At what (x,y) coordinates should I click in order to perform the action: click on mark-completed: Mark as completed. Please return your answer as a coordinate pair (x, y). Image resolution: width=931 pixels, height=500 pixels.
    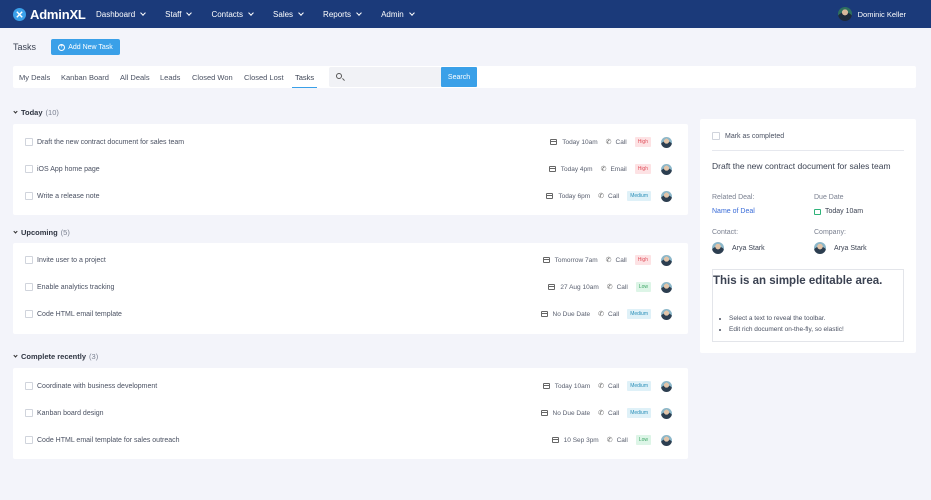
    Looking at the image, I should click on (748, 136).